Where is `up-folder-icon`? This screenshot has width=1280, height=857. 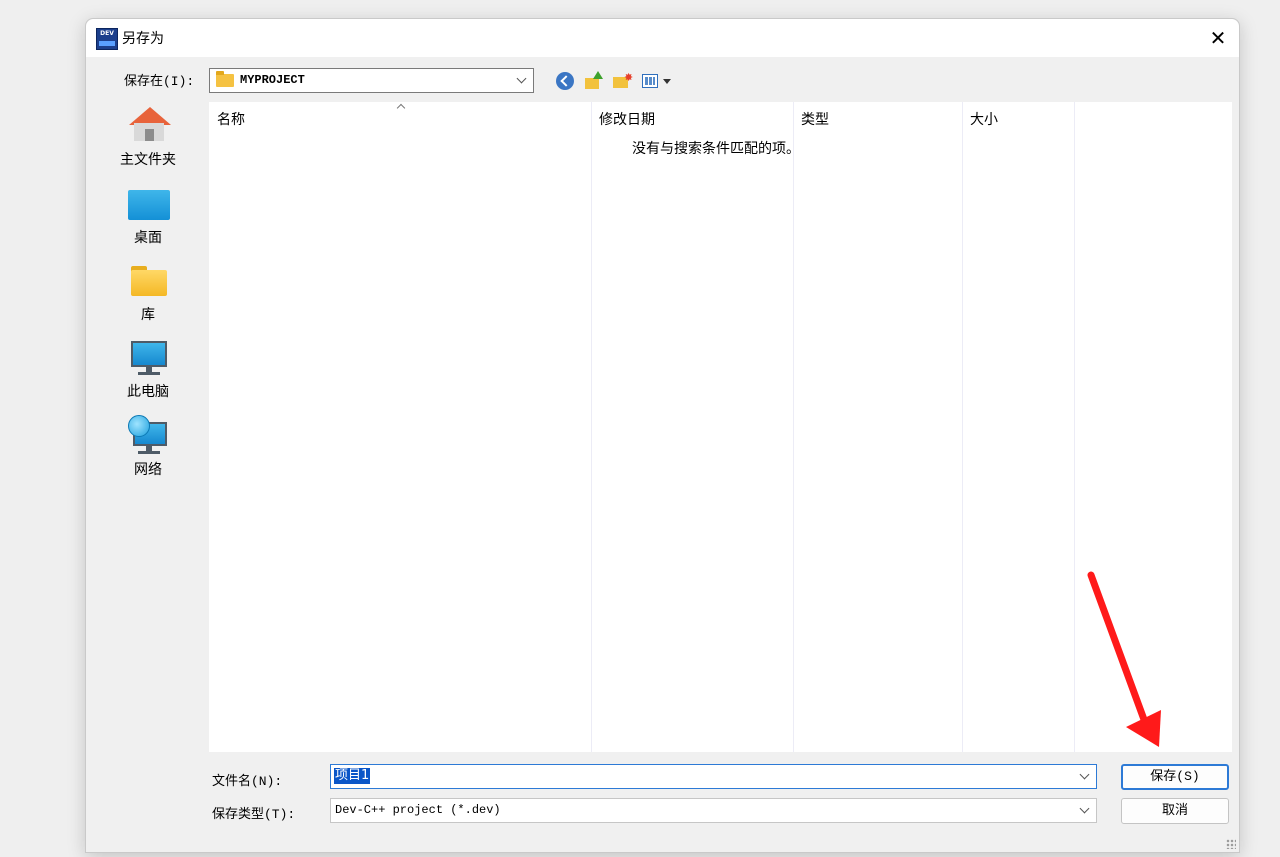 up-folder-icon is located at coordinates (594, 81).